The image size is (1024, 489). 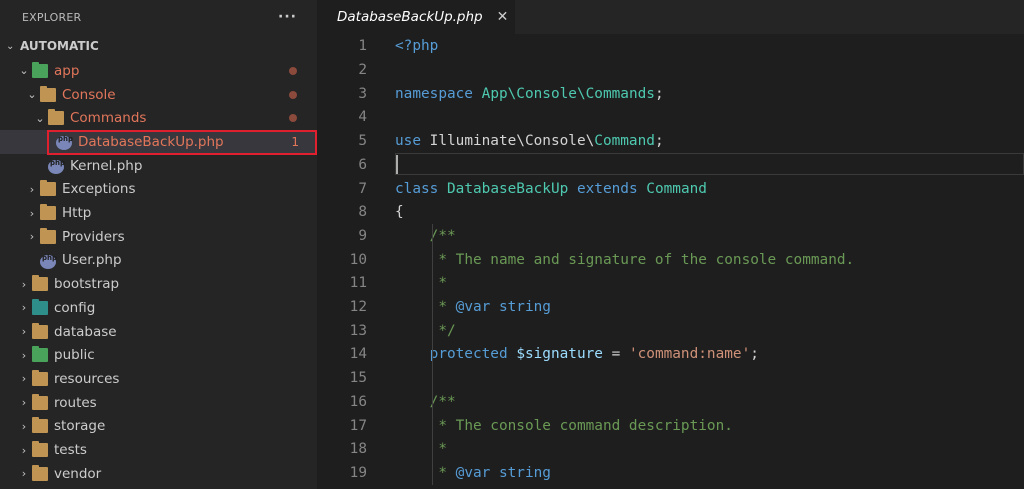 I want to click on code-line: 9 /**, so click(x=670, y=236).